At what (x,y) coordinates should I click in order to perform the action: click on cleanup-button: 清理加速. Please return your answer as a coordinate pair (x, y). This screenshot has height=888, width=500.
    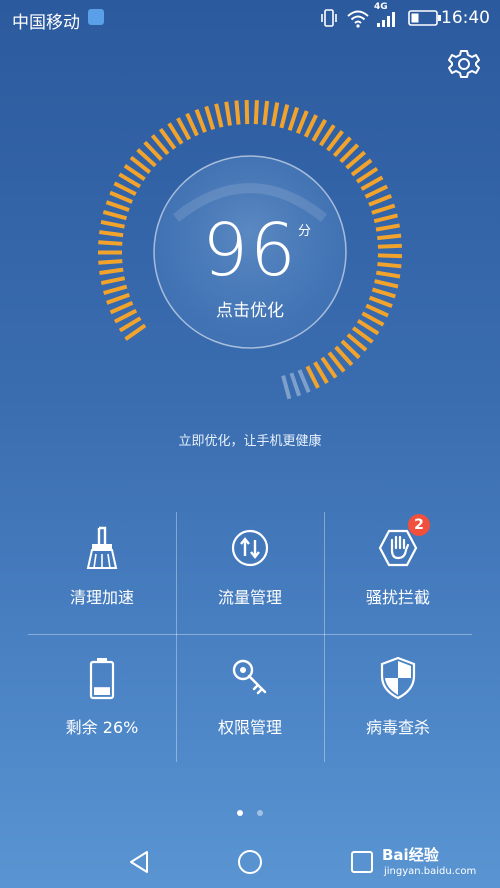
    Looking at the image, I should click on (102, 573).